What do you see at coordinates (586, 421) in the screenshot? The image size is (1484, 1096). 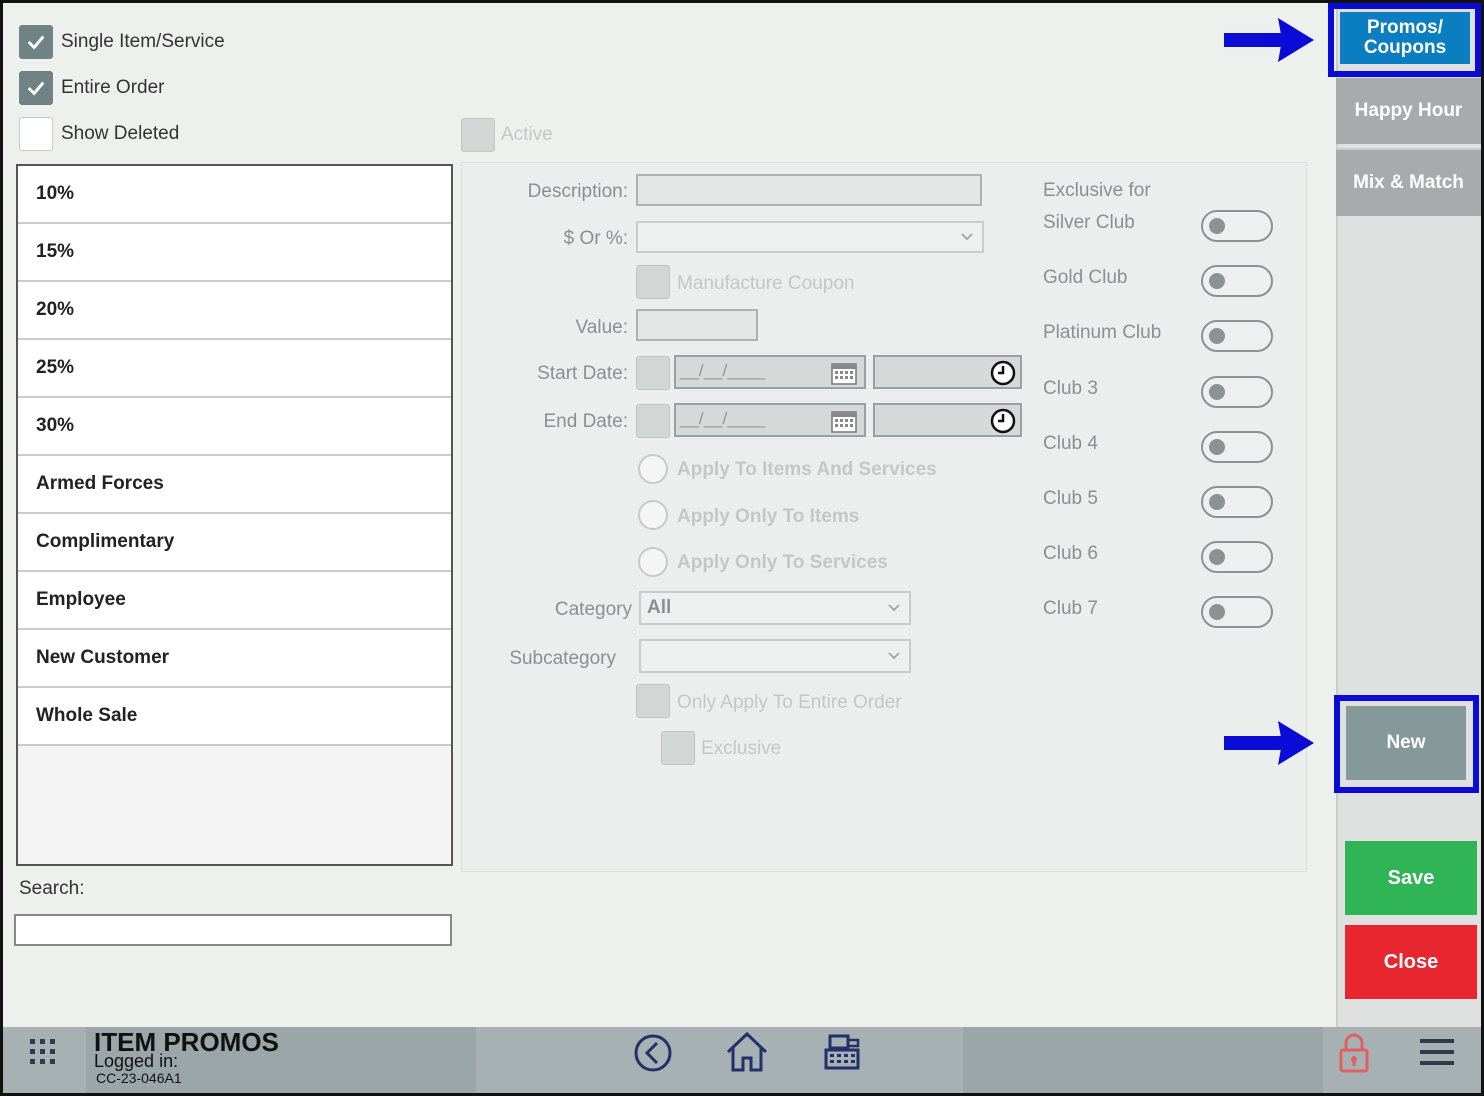 I see `end-date-label: End Date:` at bounding box center [586, 421].